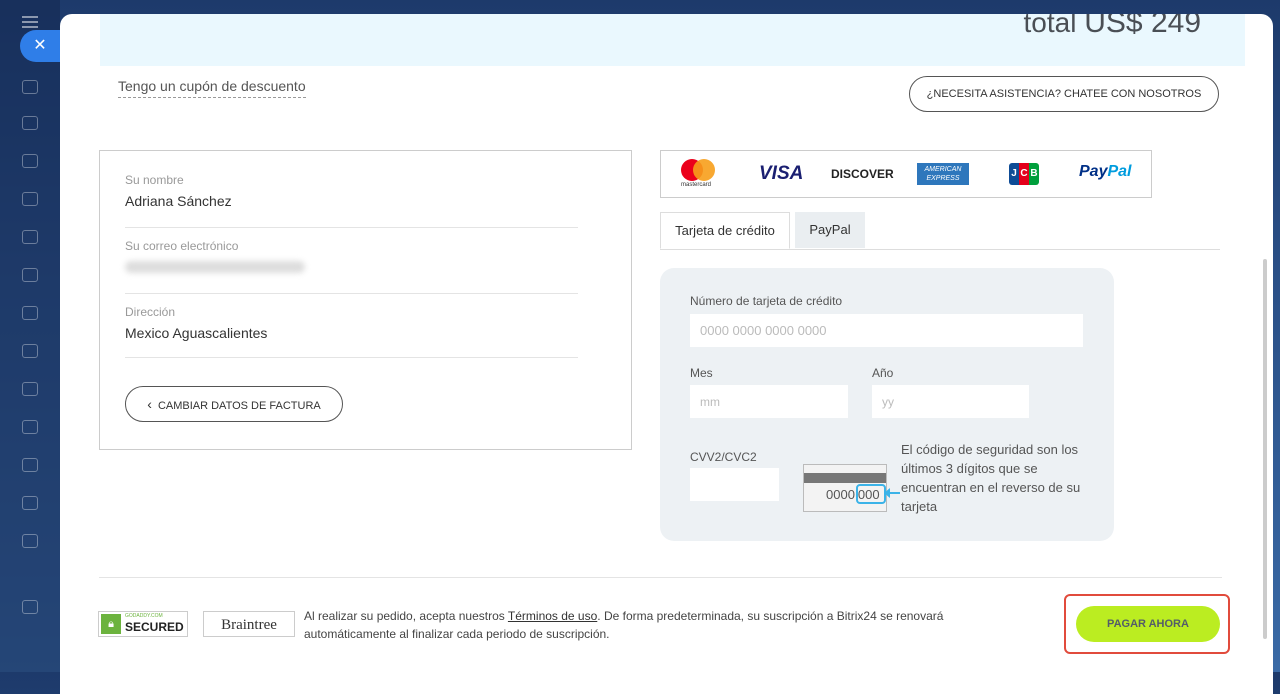 This screenshot has height=694, width=1280. What do you see at coordinates (1050, 26) in the screenshot?
I see `total-prefix: total` at bounding box center [1050, 26].